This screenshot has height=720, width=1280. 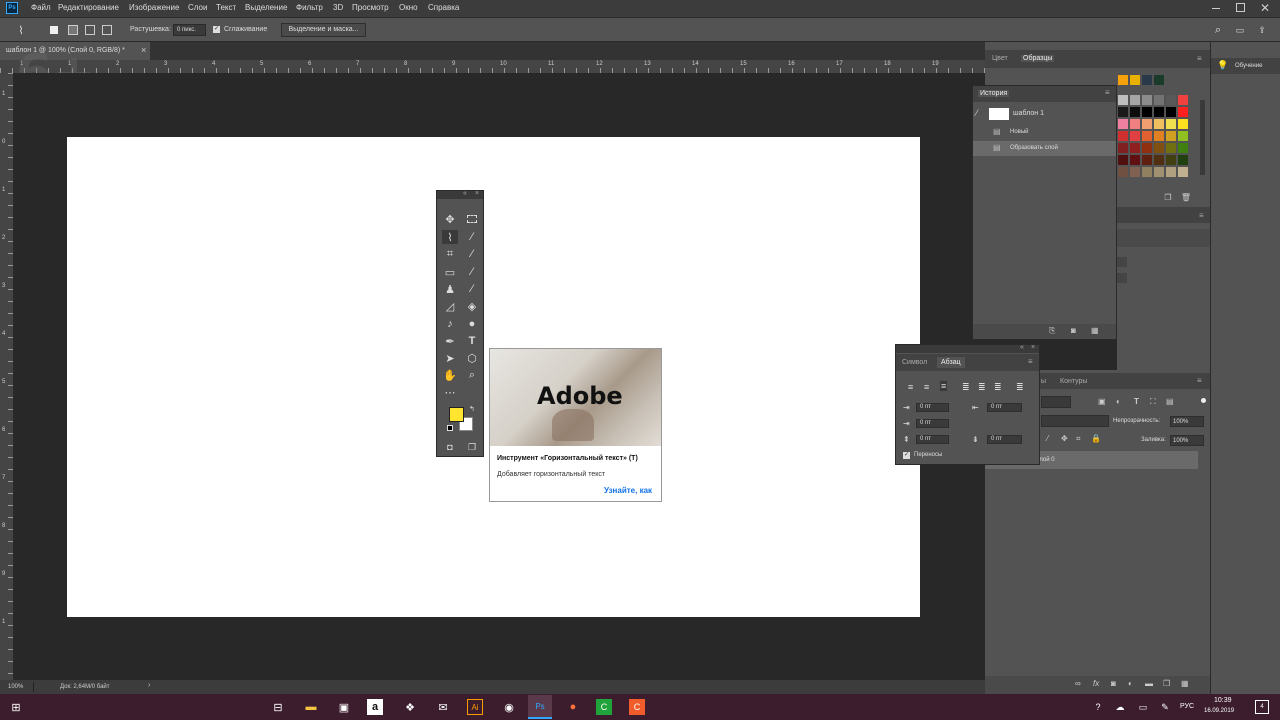 What do you see at coordinates (1044, 148) in the screenshot?
I see `history-item: ▤ Образовать слой` at bounding box center [1044, 148].